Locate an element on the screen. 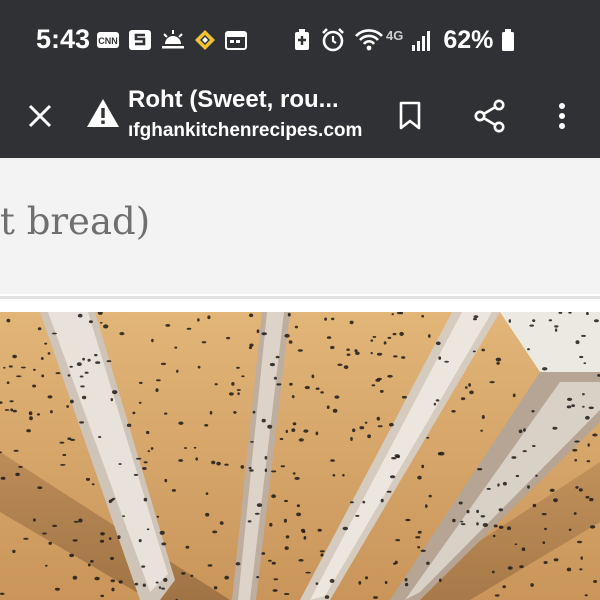 The image size is (600, 600). system-icons: 4G 62% is located at coordinates (403, 40).